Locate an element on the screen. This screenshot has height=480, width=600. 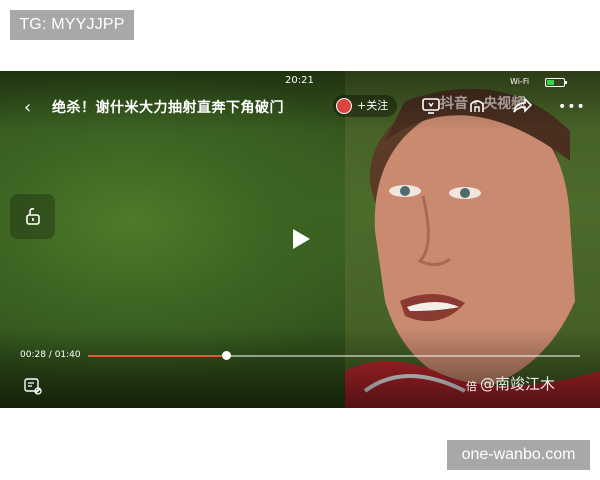
lock-icon is located at coordinates (33, 216).